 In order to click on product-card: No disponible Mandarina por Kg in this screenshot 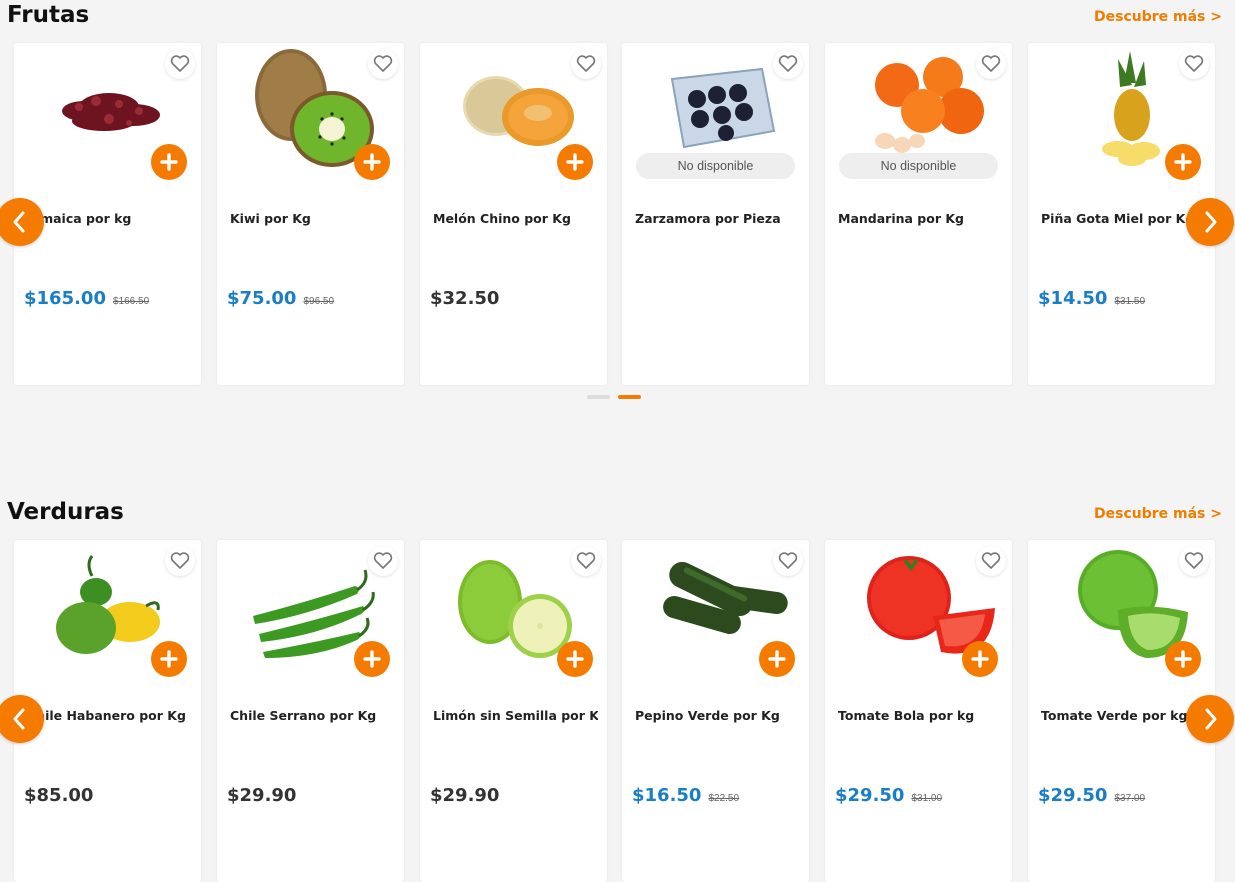, I will do `click(918, 214)`.